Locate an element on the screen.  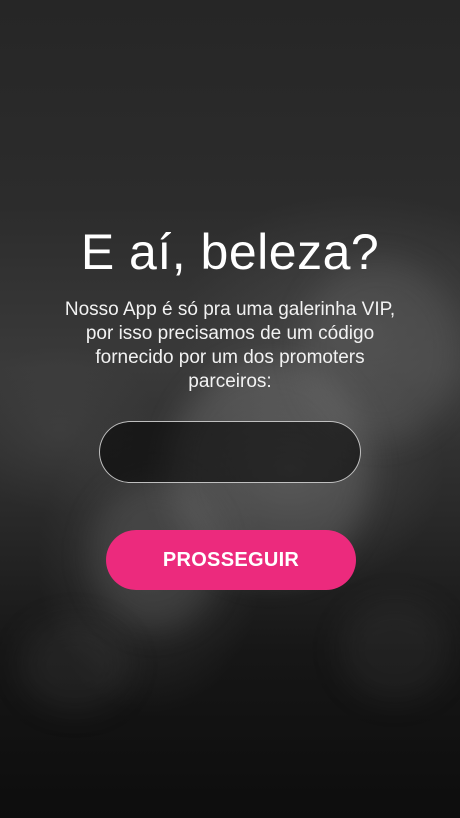
page-title: E aí, beleza? is located at coordinates (230, 252).